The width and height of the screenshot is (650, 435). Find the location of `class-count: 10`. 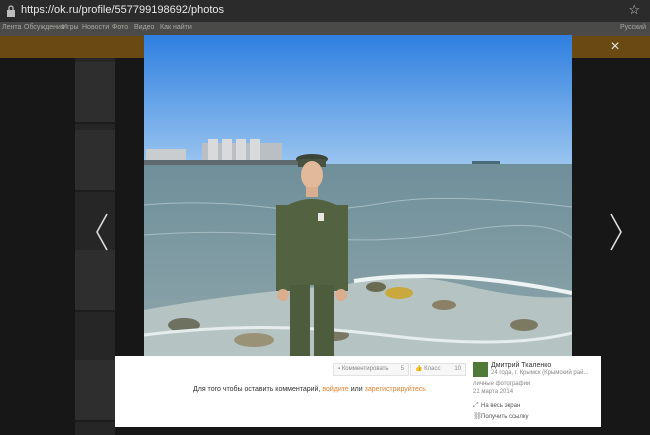

class-count: 10 is located at coordinates (457, 369).